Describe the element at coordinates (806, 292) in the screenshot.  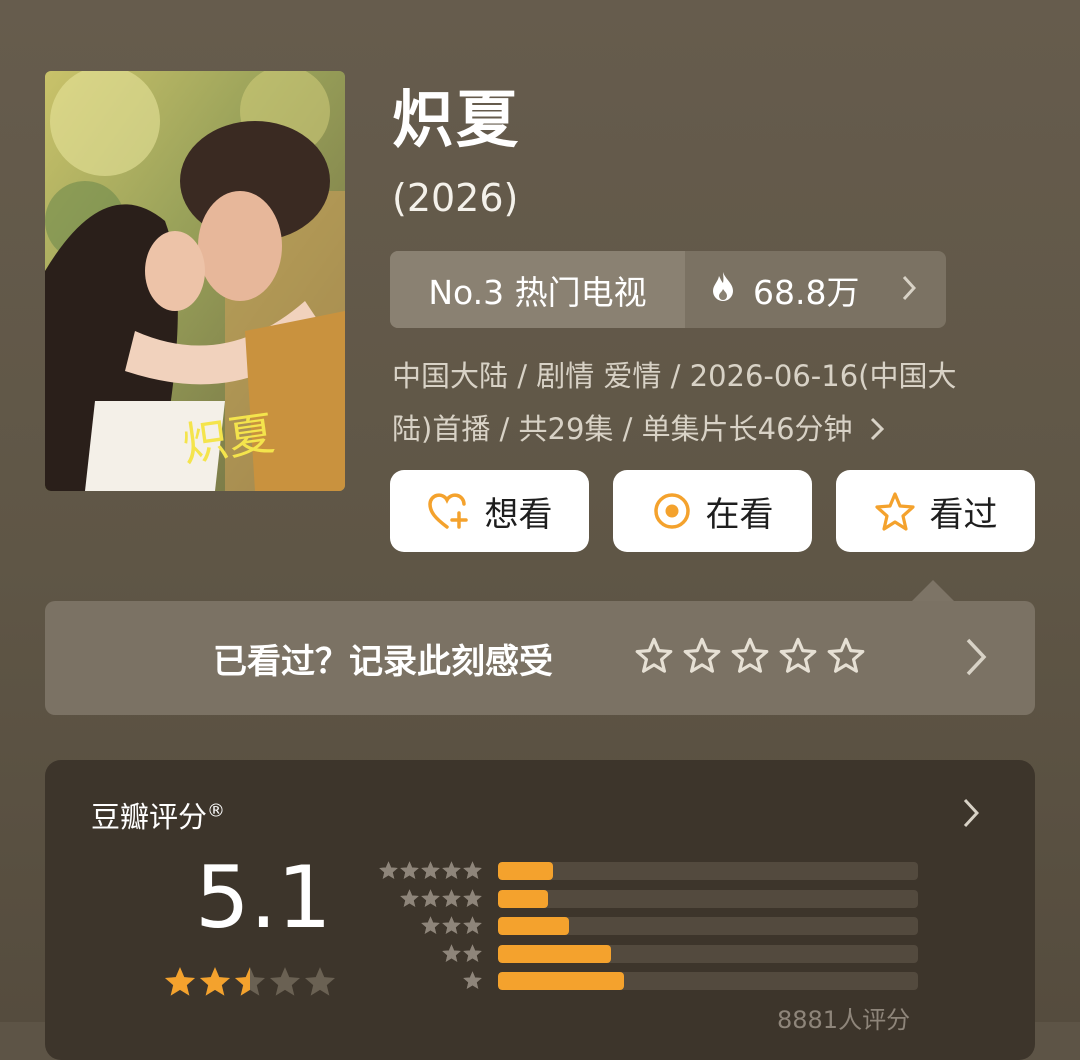
I see `heat-count: 68.8万` at that location.